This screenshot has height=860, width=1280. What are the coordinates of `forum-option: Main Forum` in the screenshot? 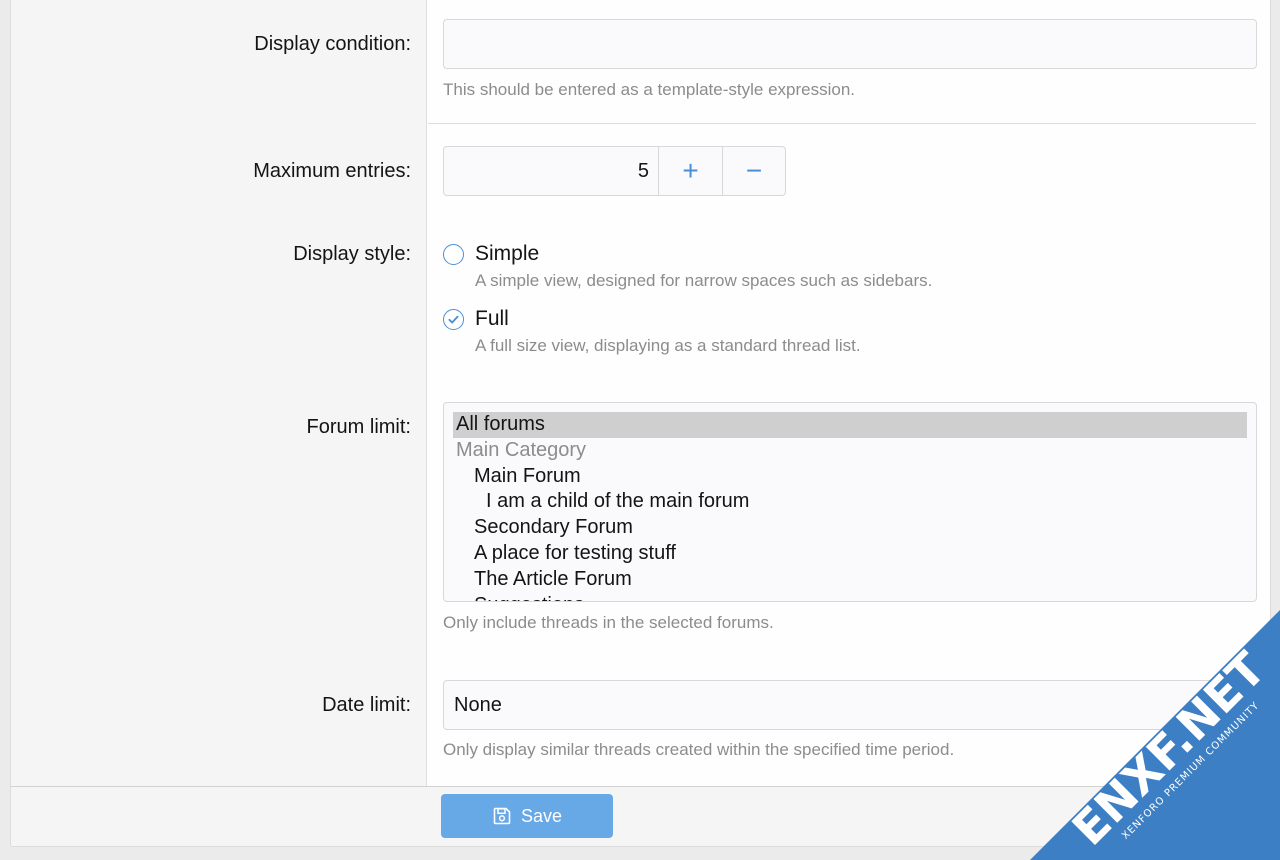 It's located at (850, 477).